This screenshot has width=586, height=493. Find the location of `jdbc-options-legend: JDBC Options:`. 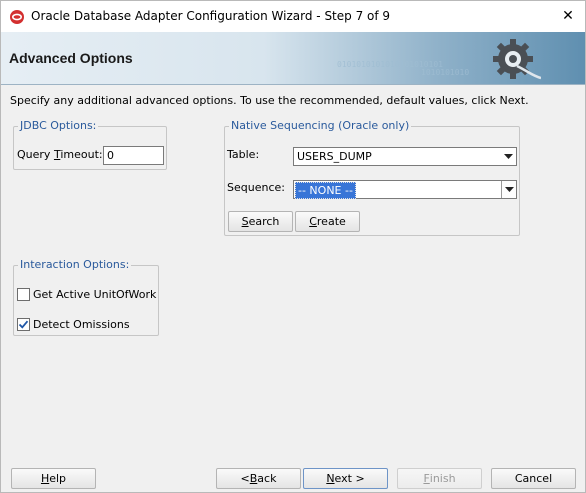

jdbc-options-legend: JDBC Options: is located at coordinates (58, 125).